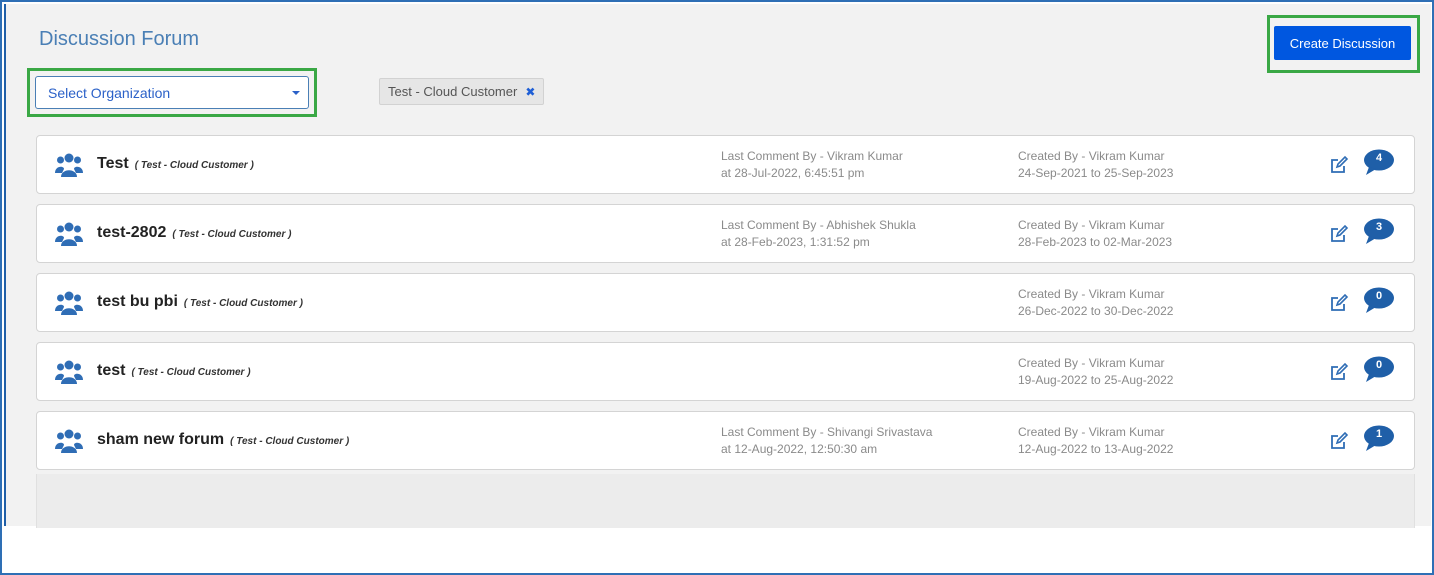 The height and width of the screenshot is (575, 1434). What do you see at coordinates (530, 92) in the screenshot?
I see `close-icon: ✖` at bounding box center [530, 92].